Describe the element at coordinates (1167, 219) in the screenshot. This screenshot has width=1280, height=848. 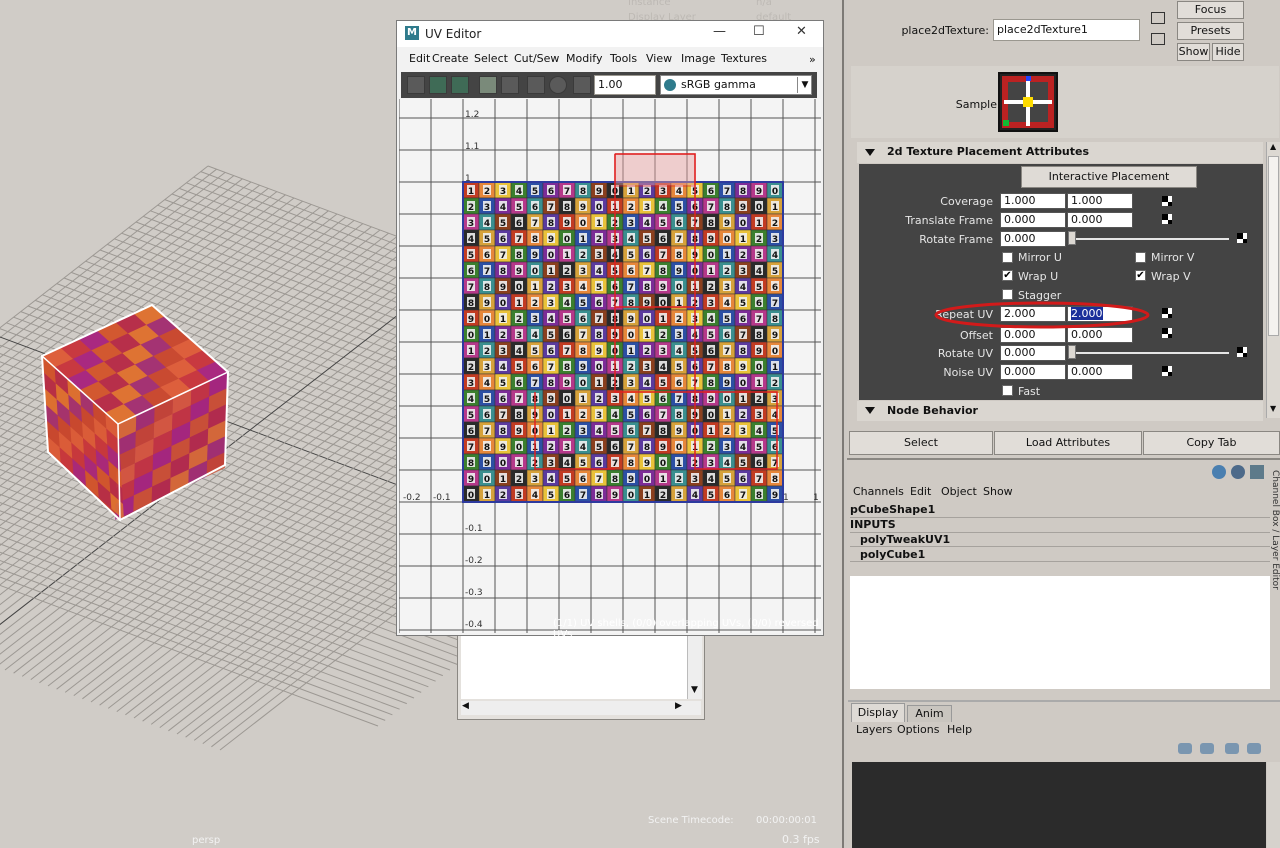
I see `translate-frame-map-icon` at that location.